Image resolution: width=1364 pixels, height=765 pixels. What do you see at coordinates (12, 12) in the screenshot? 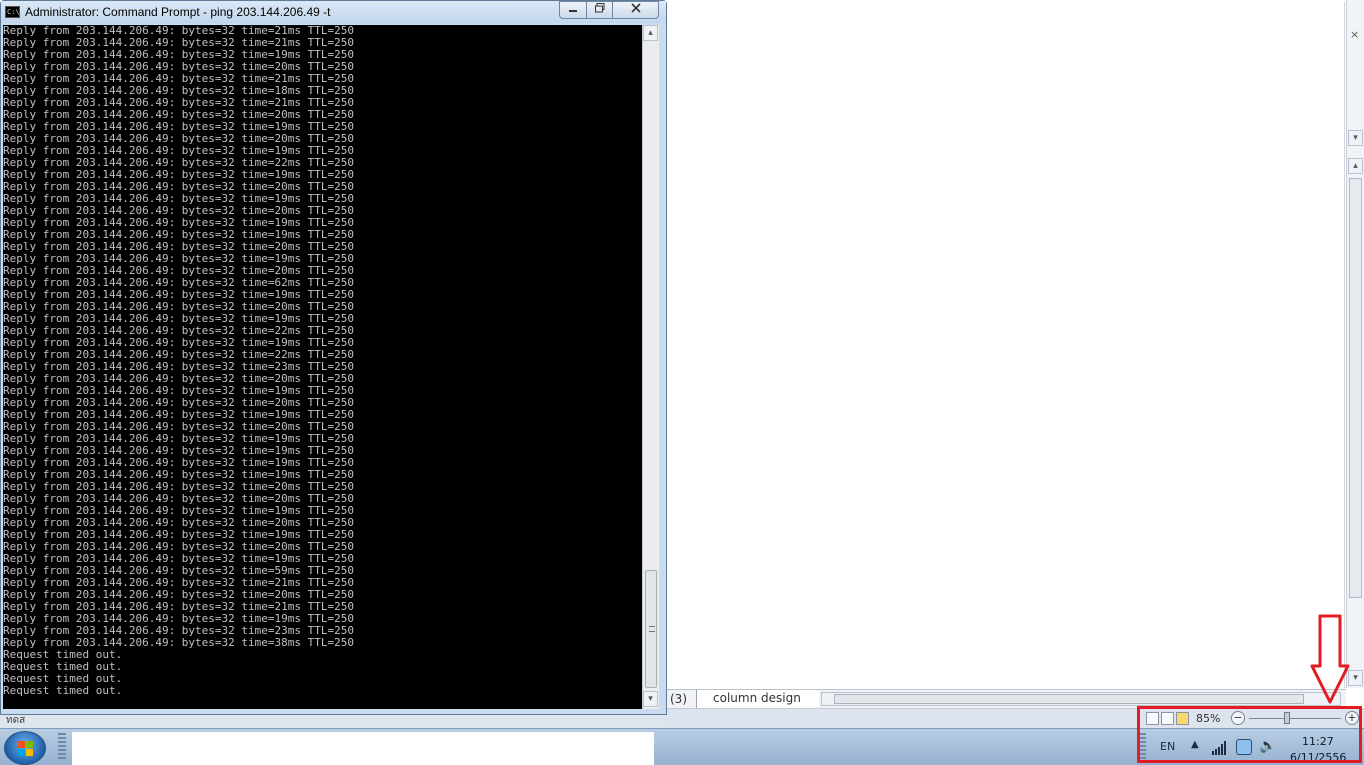
I see `cmd-app-icon: C:\` at bounding box center [12, 12].